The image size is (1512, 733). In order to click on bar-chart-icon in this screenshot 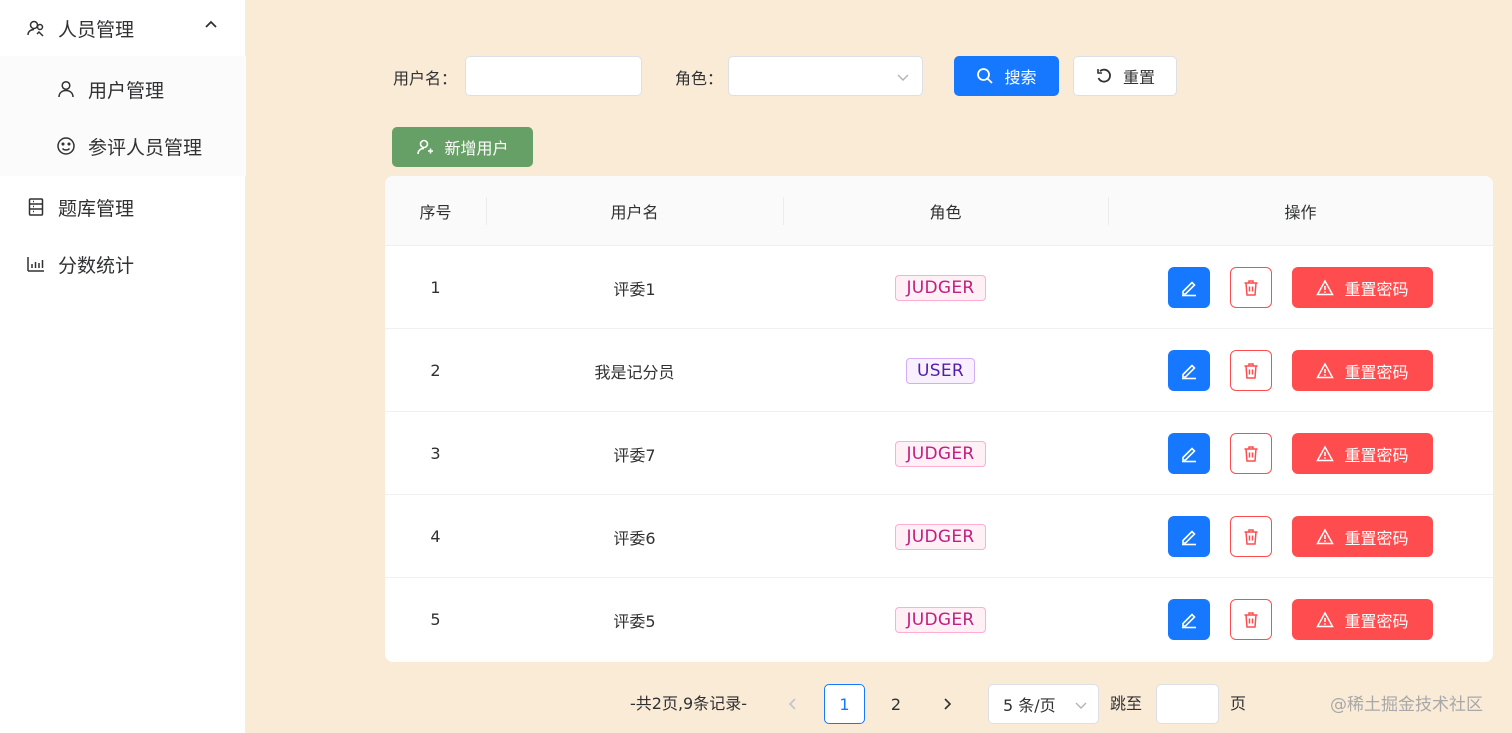, I will do `click(36, 264)`.